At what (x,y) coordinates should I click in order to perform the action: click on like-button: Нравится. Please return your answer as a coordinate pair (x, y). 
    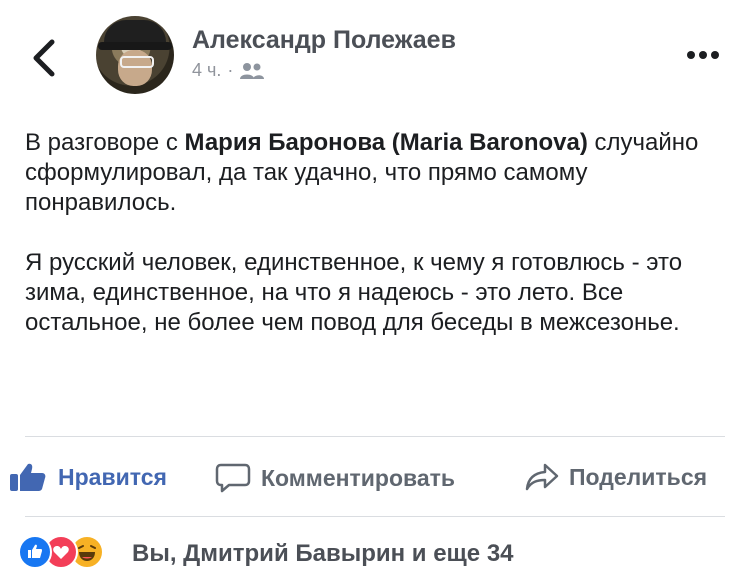
    Looking at the image, I should click on (87, 477).